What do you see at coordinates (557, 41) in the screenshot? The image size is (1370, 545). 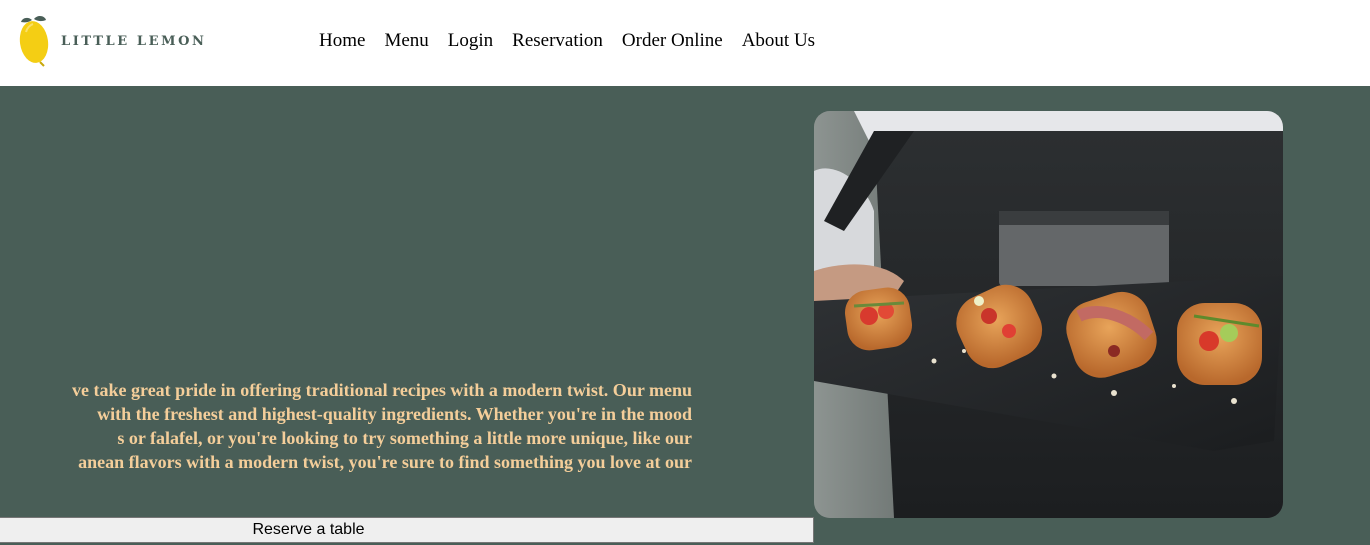 I see `nav-reservation: Reservation` at bounding box center [557, 41].